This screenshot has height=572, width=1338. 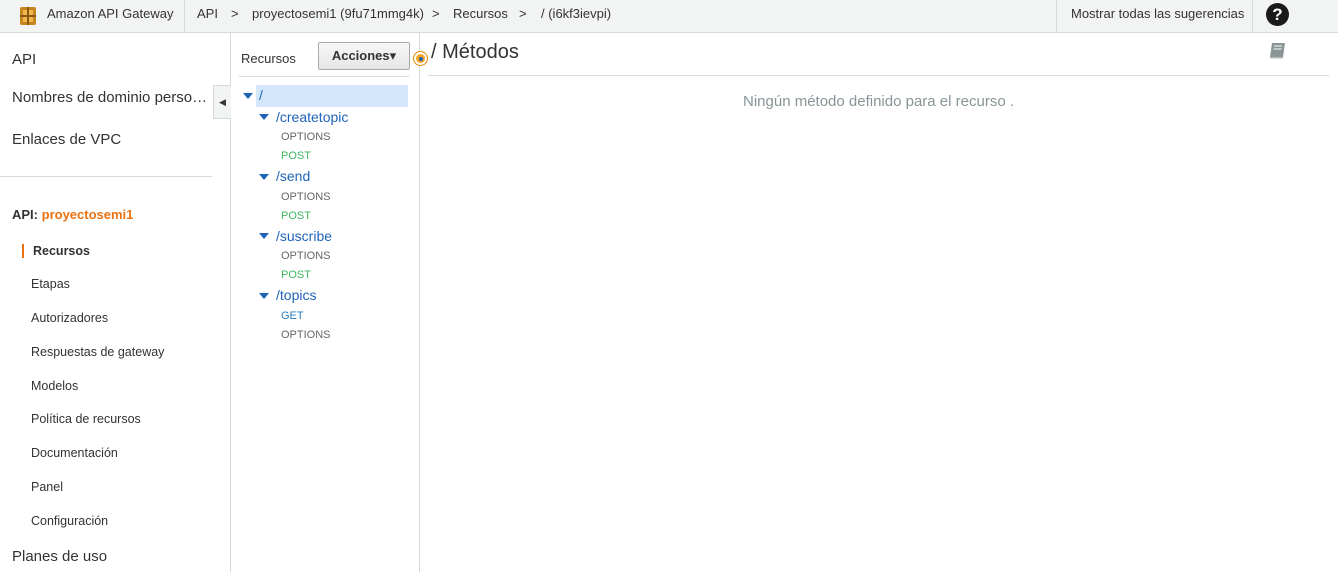 I want to click on nav-item-authorizers: Autorizadores, so click(x=69, y=318).